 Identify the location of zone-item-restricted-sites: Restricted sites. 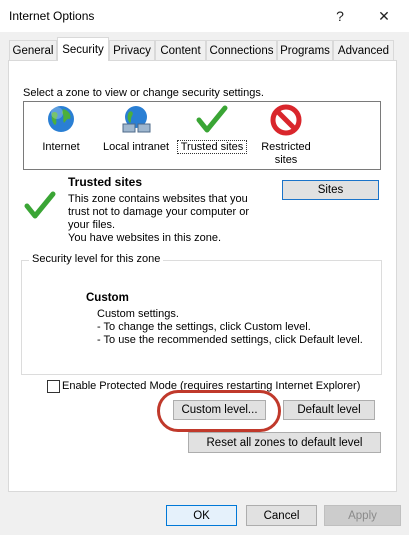
(286, 136).